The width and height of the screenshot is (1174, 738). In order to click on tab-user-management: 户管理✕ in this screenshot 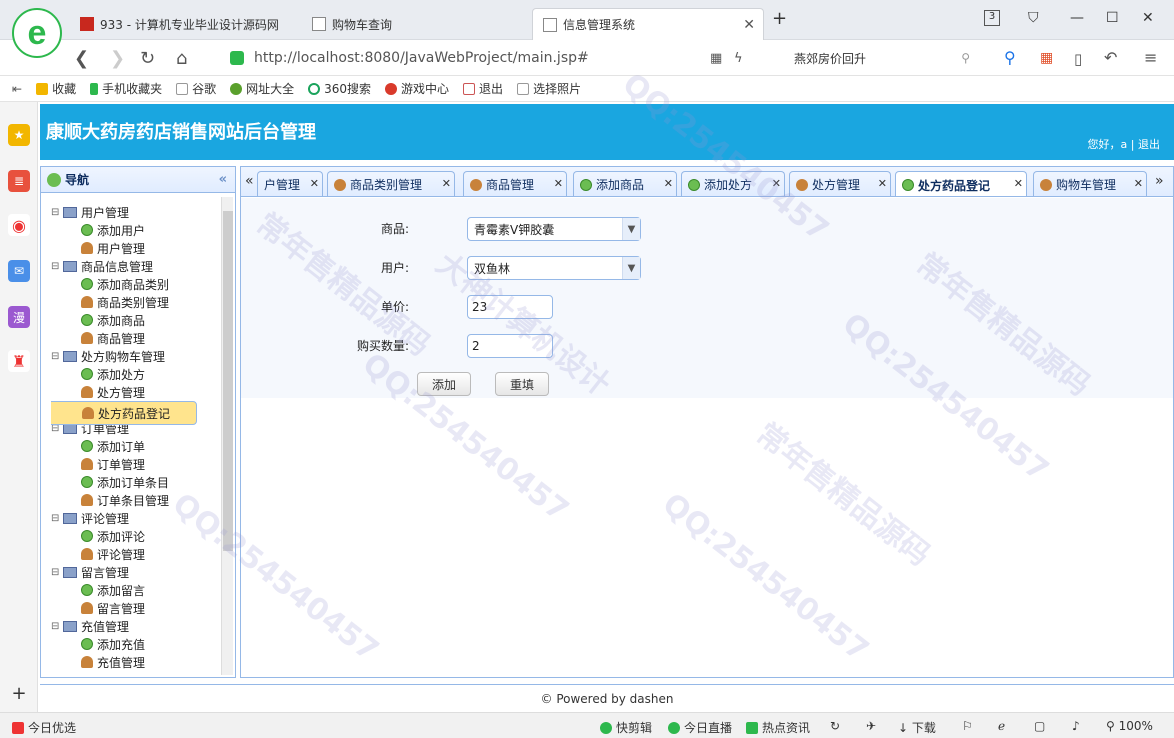, I will do `click(290, 184)`.